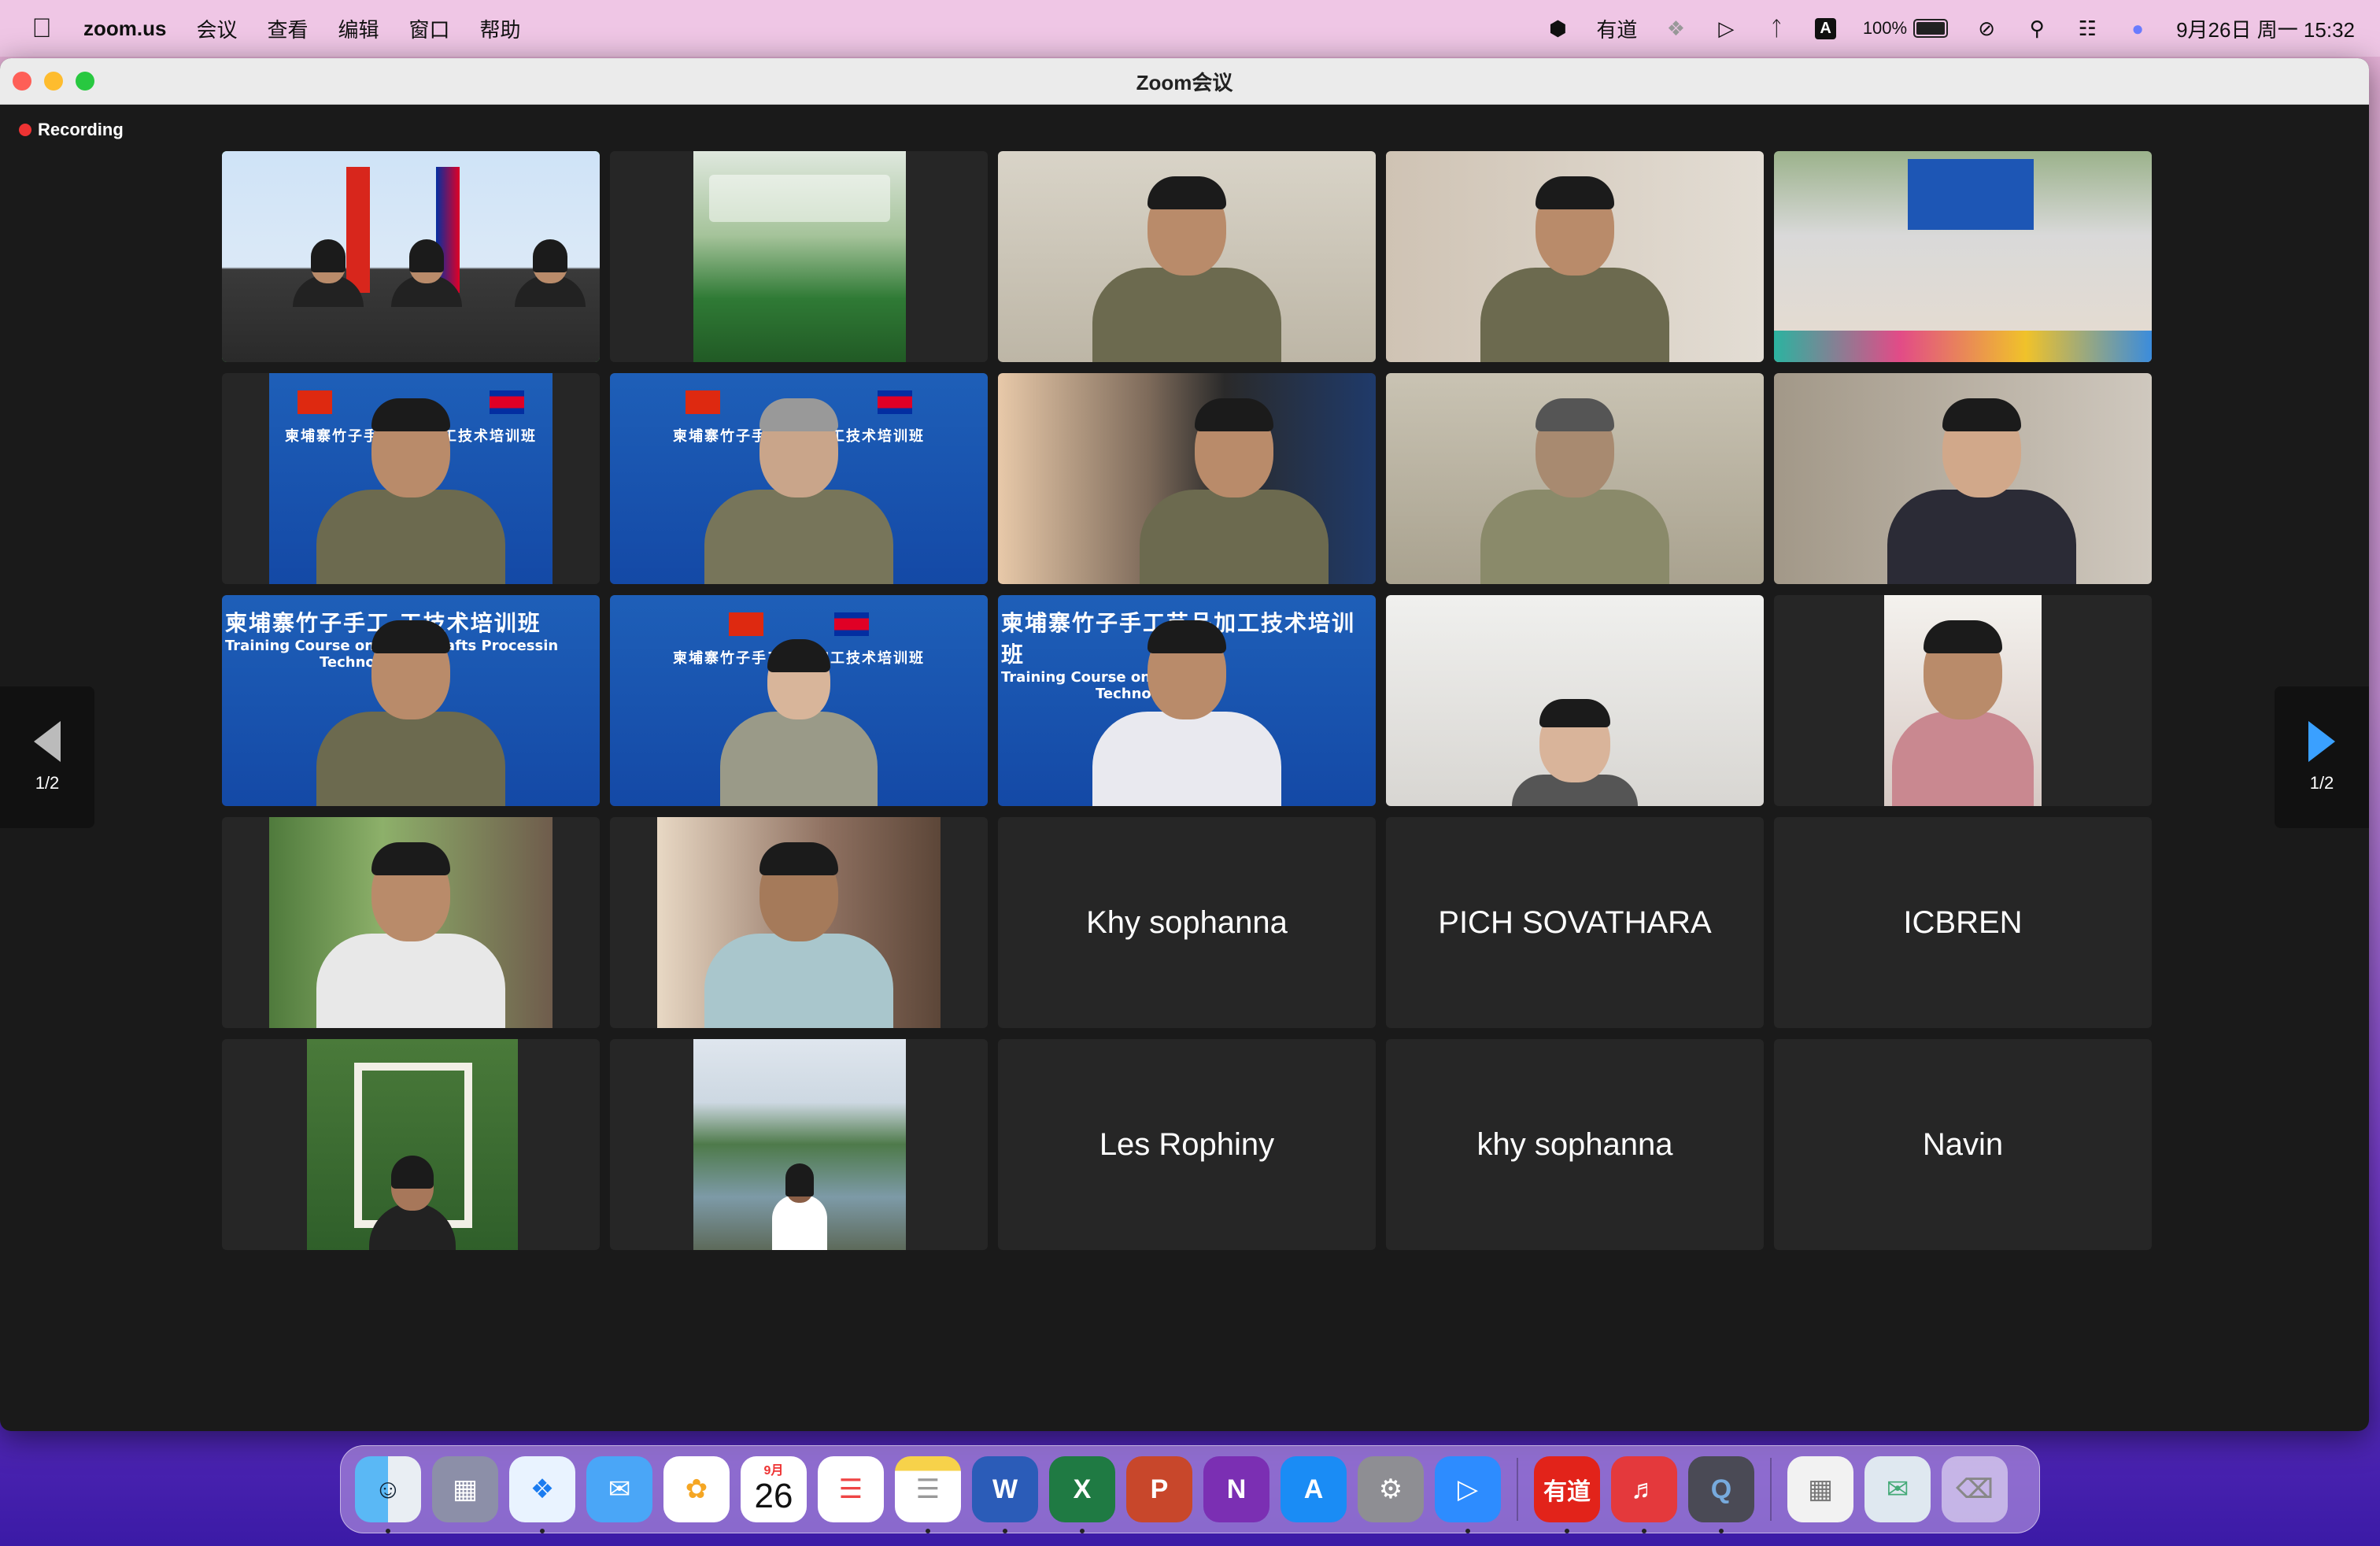 This screenshot has height=1546, width=2380. I want to click on page-indicator-right: 1/2, so click(2321, 783).